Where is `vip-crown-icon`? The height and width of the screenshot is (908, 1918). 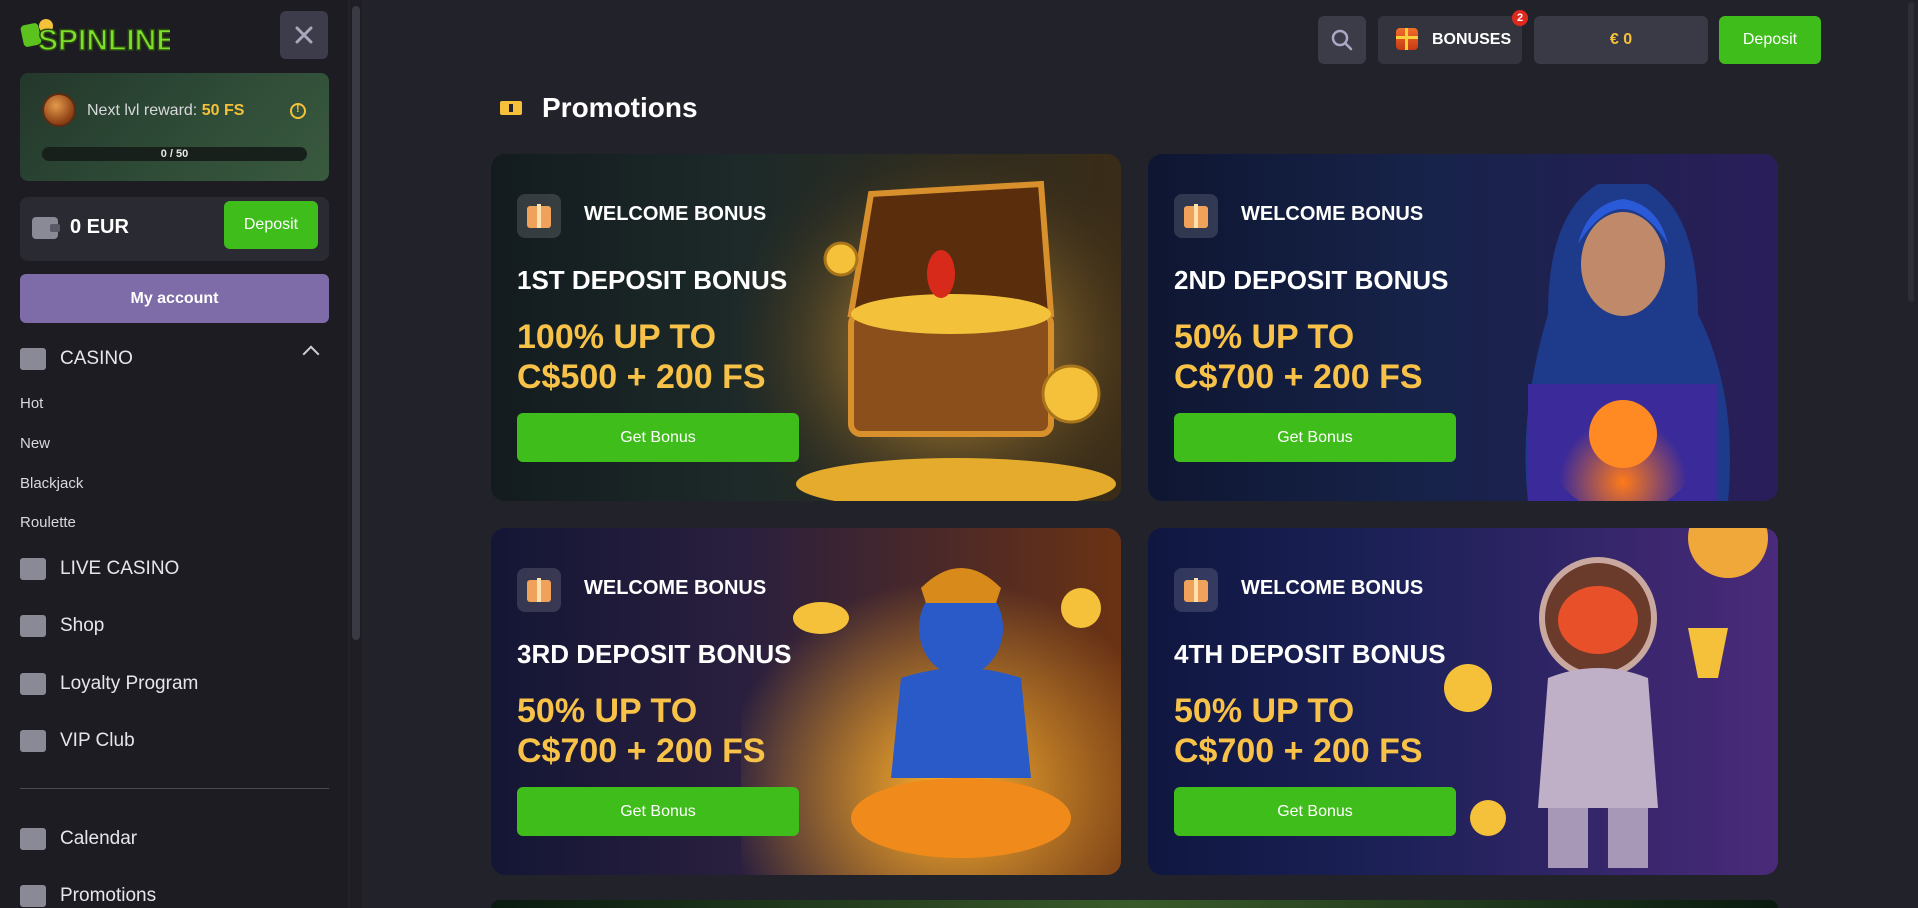 vip-crown-icon is located at coordinates (33, 741).